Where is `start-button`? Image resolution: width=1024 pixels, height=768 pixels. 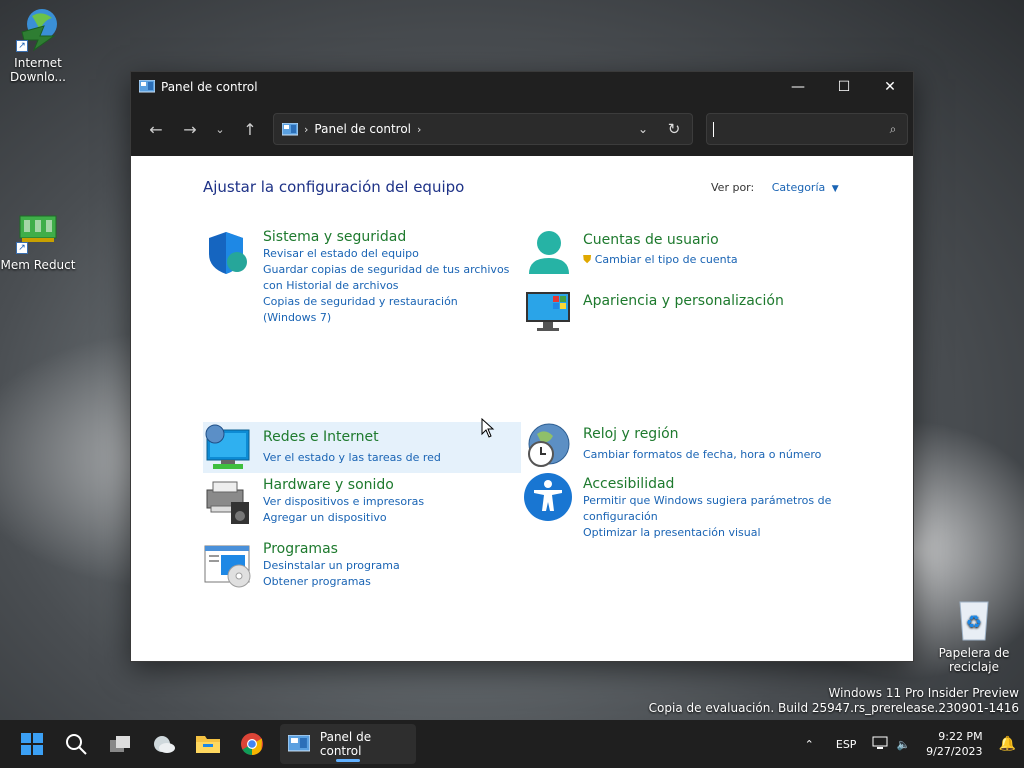 start-button is located at coordinates (32, 744).